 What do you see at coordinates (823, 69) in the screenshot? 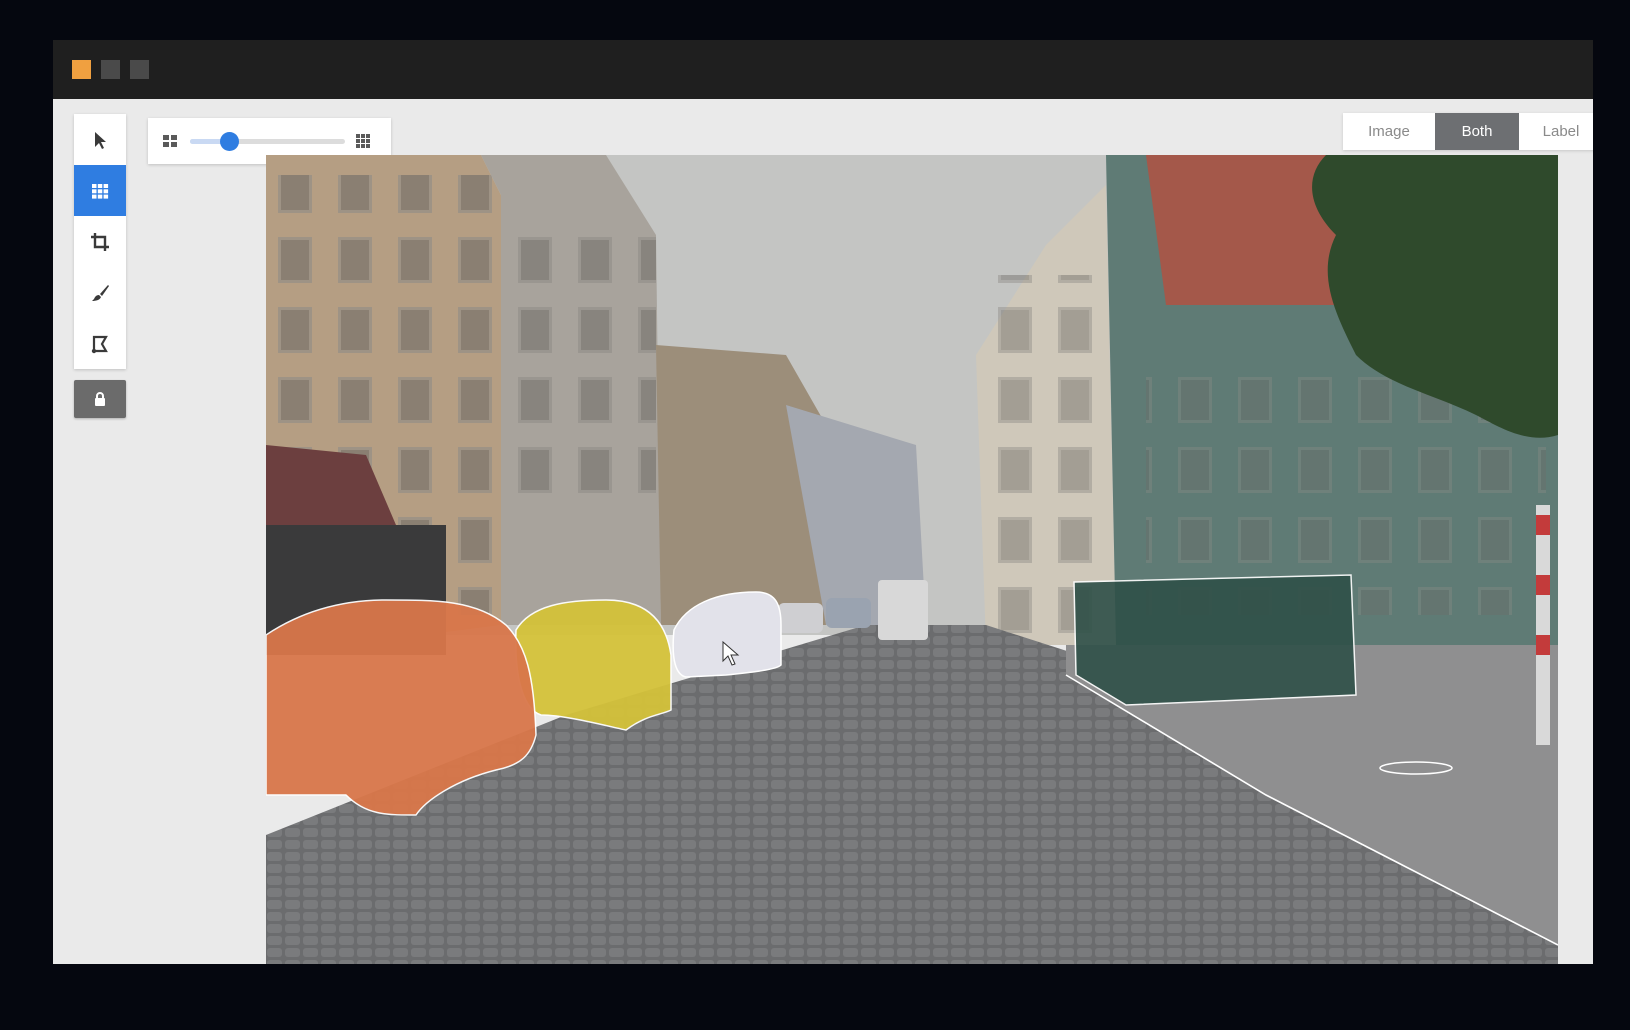
I see `title-bar` at bounding box center [823, 69].